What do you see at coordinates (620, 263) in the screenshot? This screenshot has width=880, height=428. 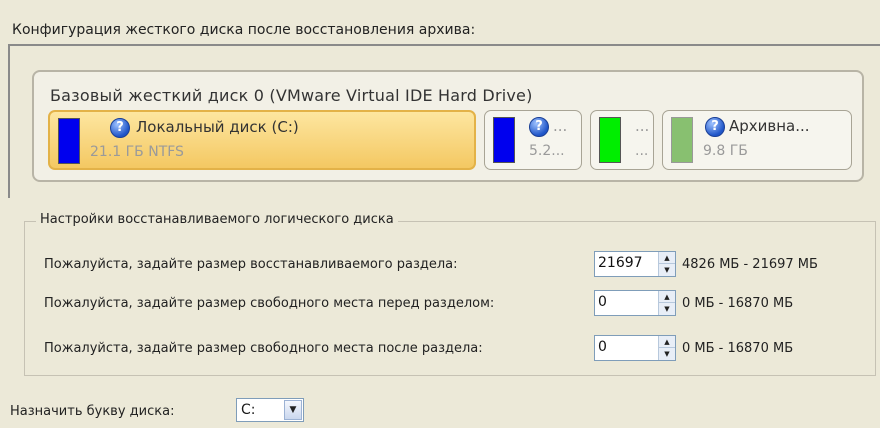 I see `stepper-value: 21697` at bounding box center [620, 263].